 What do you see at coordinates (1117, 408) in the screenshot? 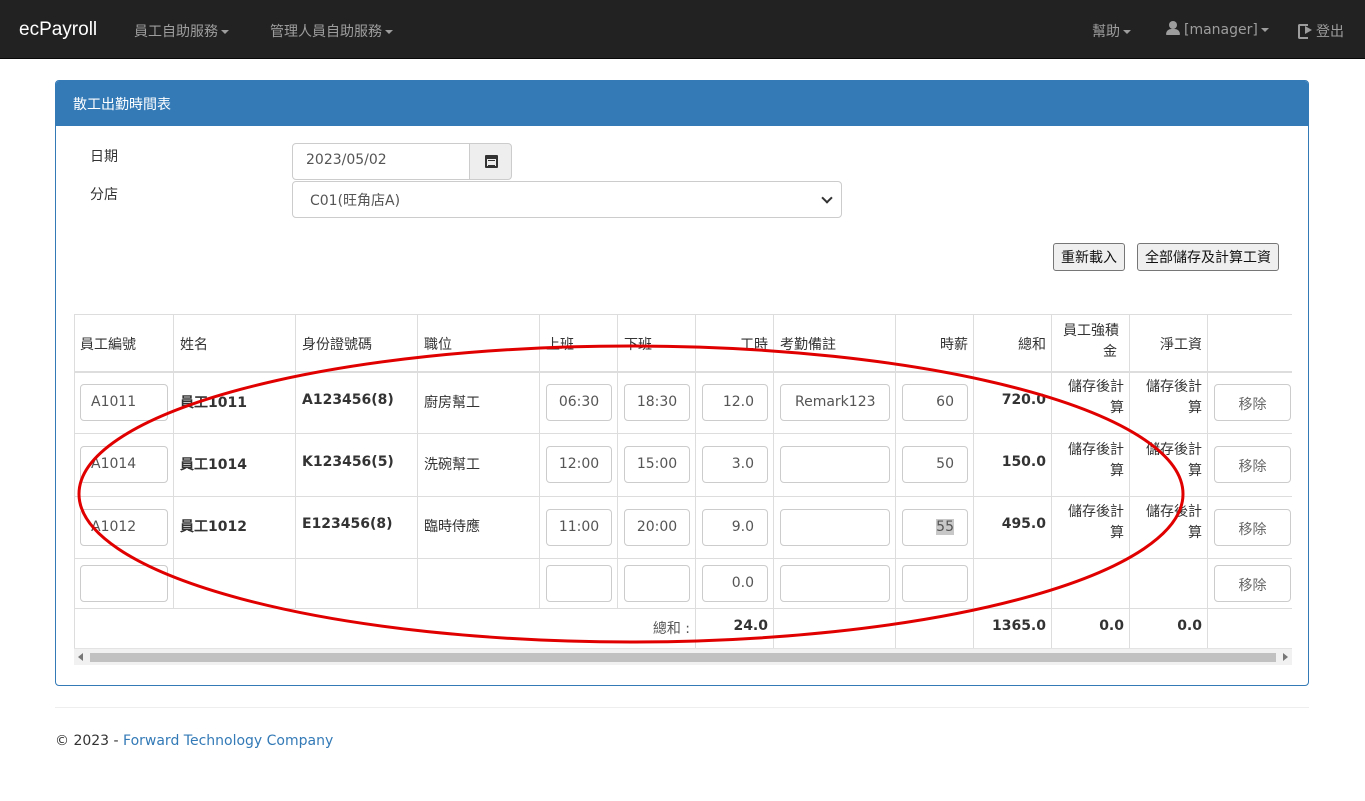
I see `row1-mpf-line2: 算` at bounding box center [1117, 408].